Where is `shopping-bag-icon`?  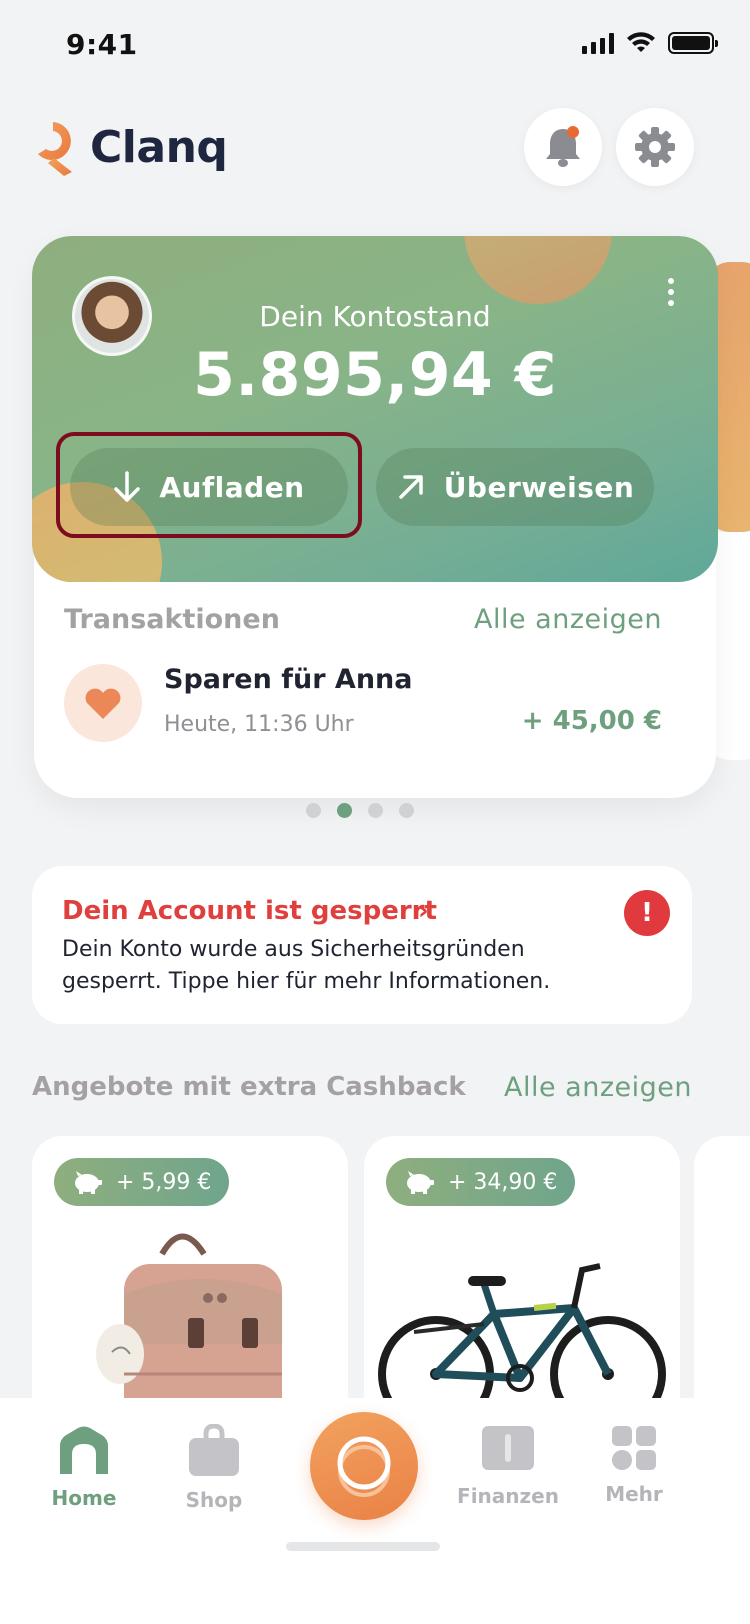 shopping-bag-icon is located at coordinates (214, 1450).